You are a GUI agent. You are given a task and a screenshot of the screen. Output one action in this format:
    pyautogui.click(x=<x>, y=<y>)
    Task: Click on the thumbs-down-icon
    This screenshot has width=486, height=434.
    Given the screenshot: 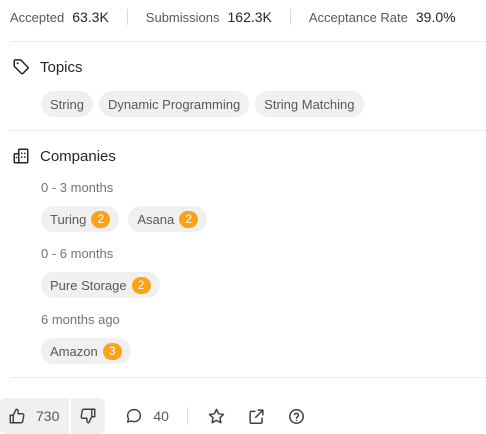 What is the action you would take?
    pyautogui.click(x=88, y=416)
    